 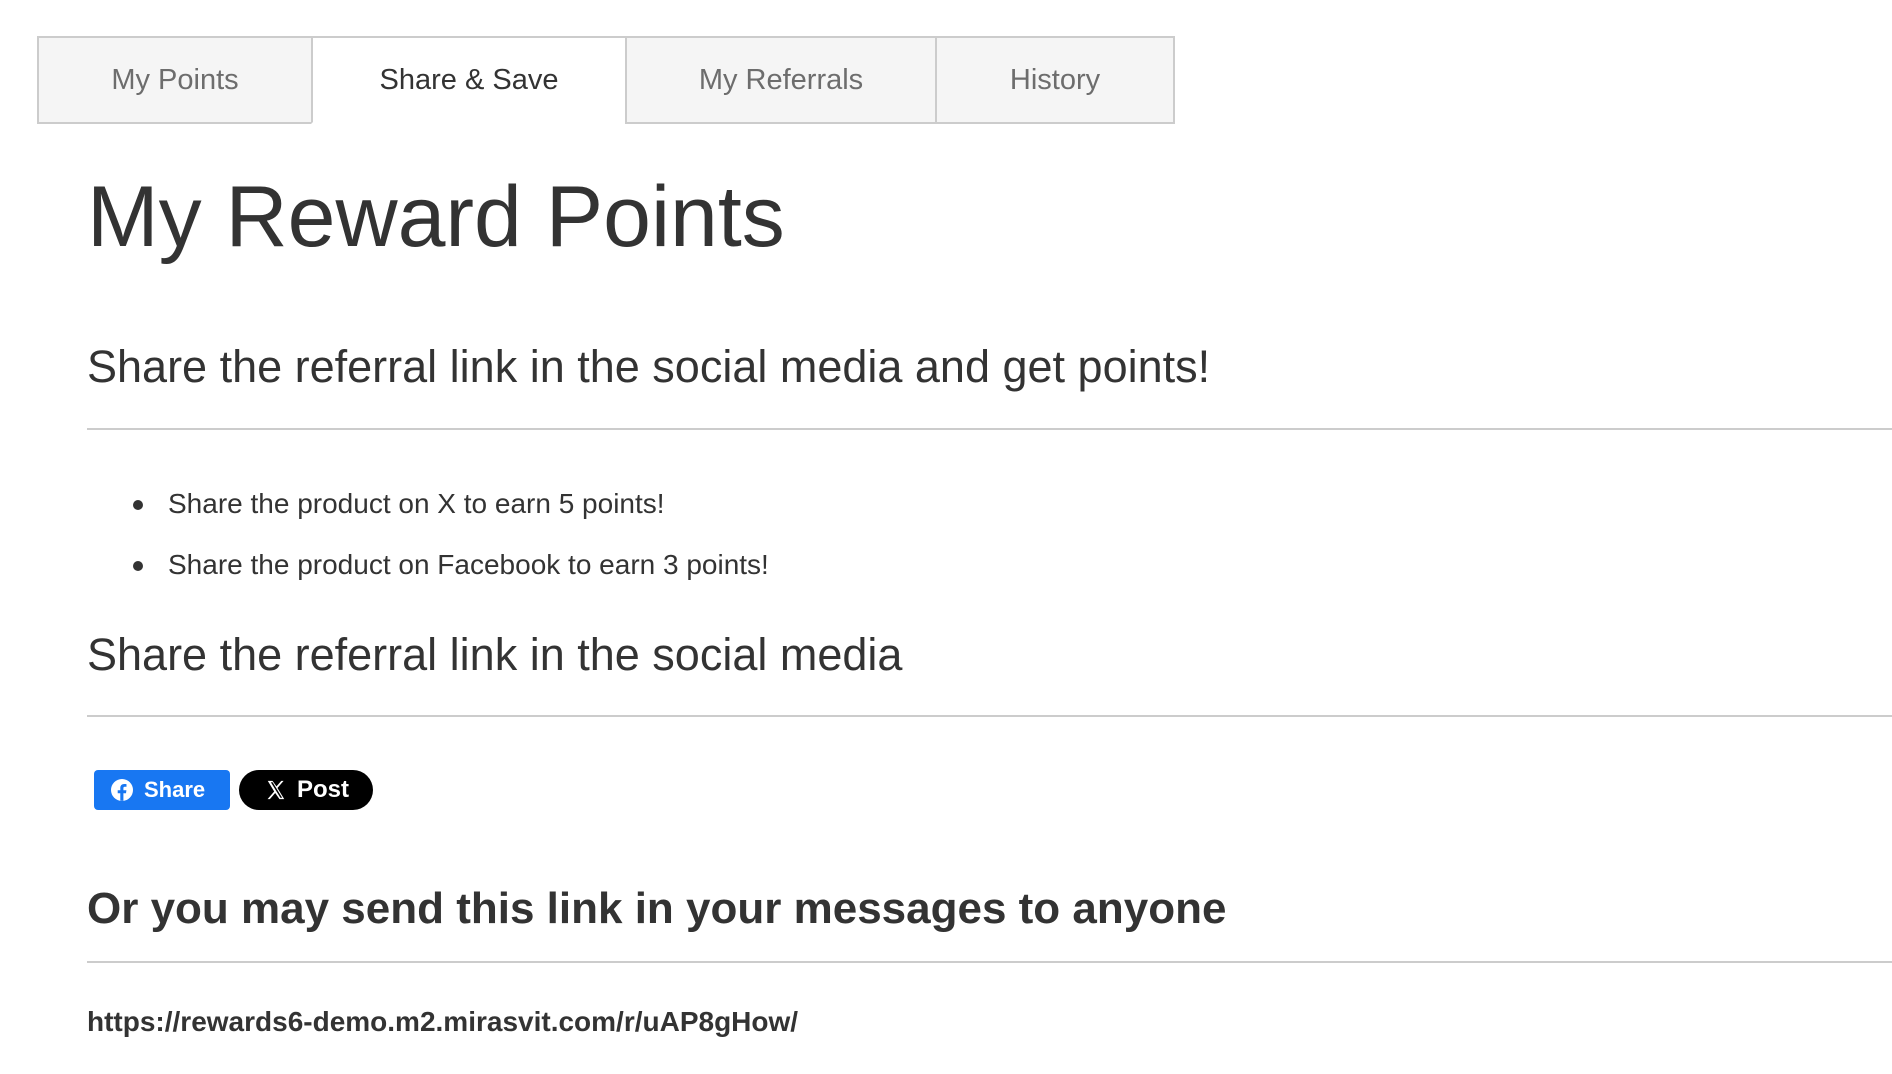 What do you see at coordinates (276, 790) in the screenshot?
I see `x-logo-icon` at bounding box center [276, 790].